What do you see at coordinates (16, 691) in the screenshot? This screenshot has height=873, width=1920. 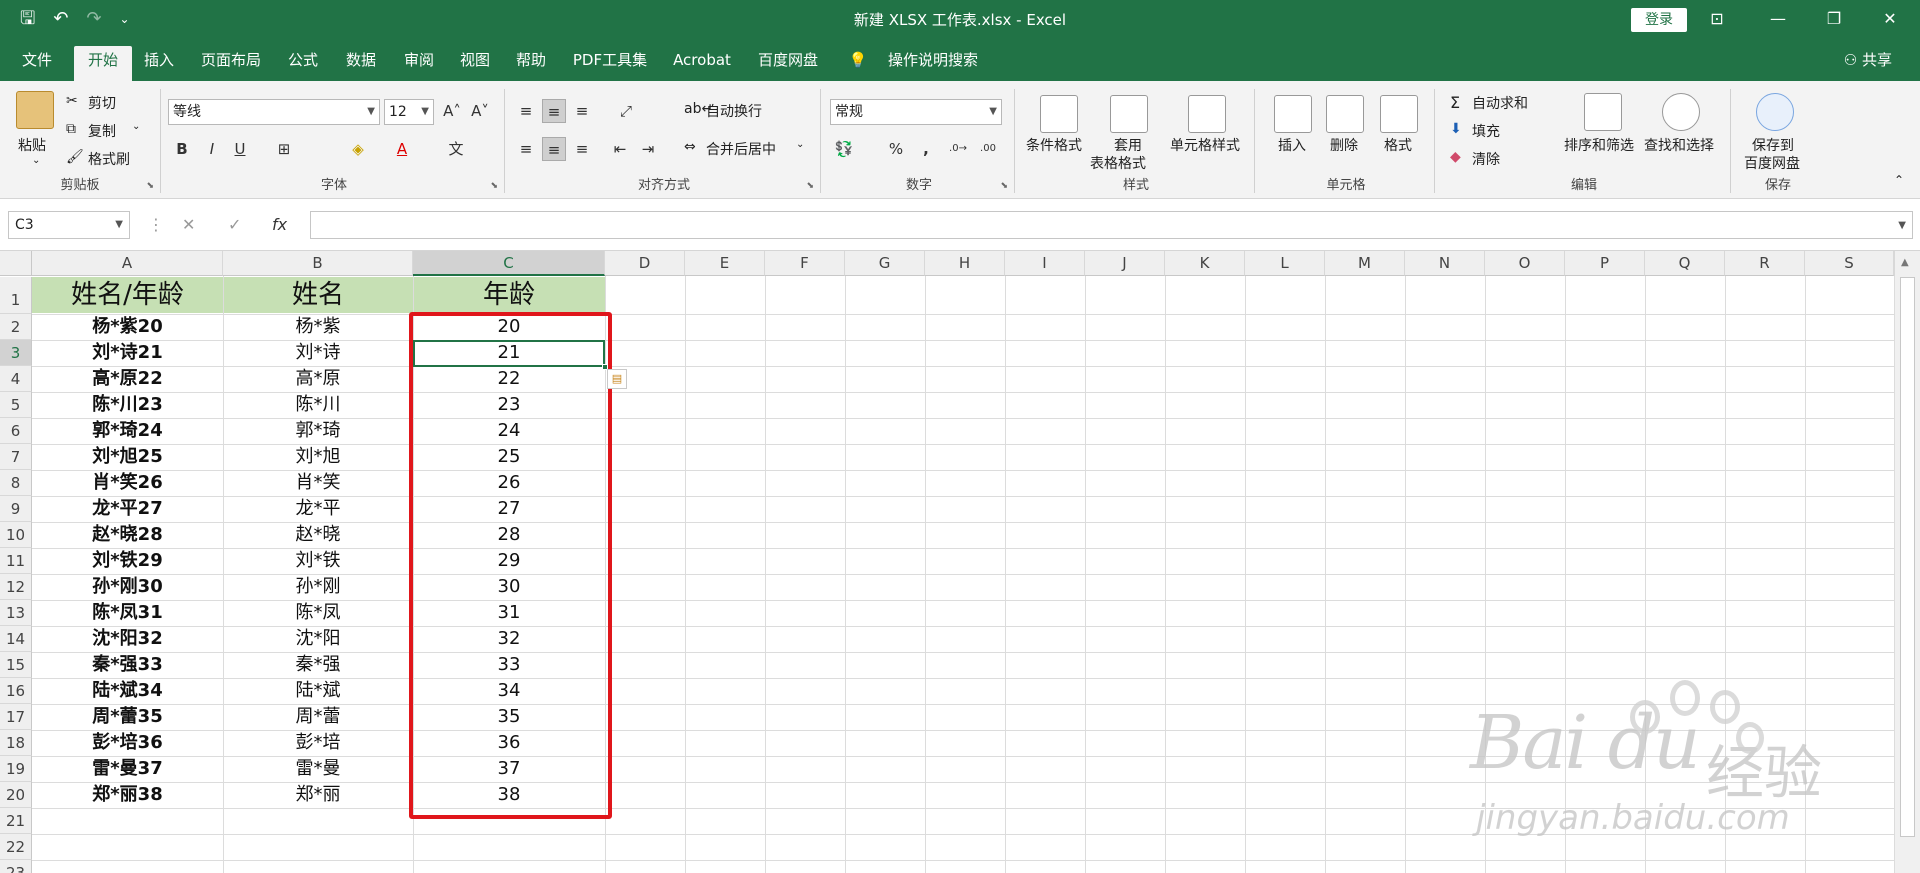 I see `row-header-16: 16` at bounding box center [16, 691].